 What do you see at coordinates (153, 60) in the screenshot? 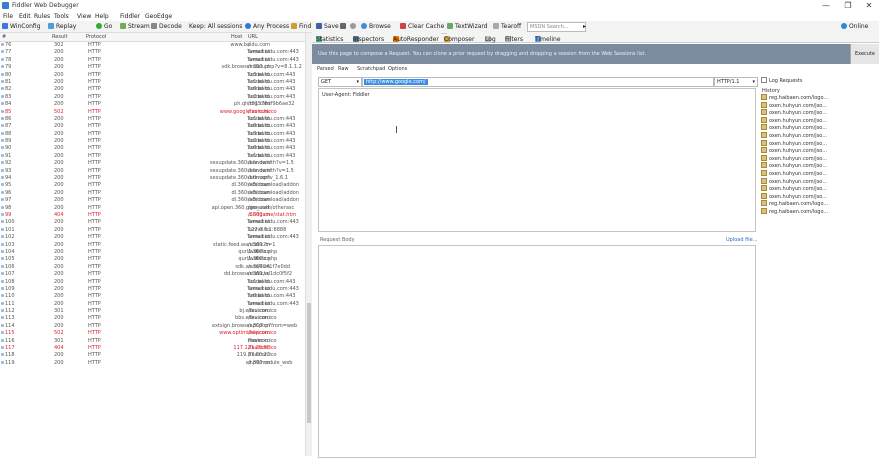
I see `table-row: 78 200 HTTP Tunnel to www.baidu.com:443` at bounding box center [153, 60].